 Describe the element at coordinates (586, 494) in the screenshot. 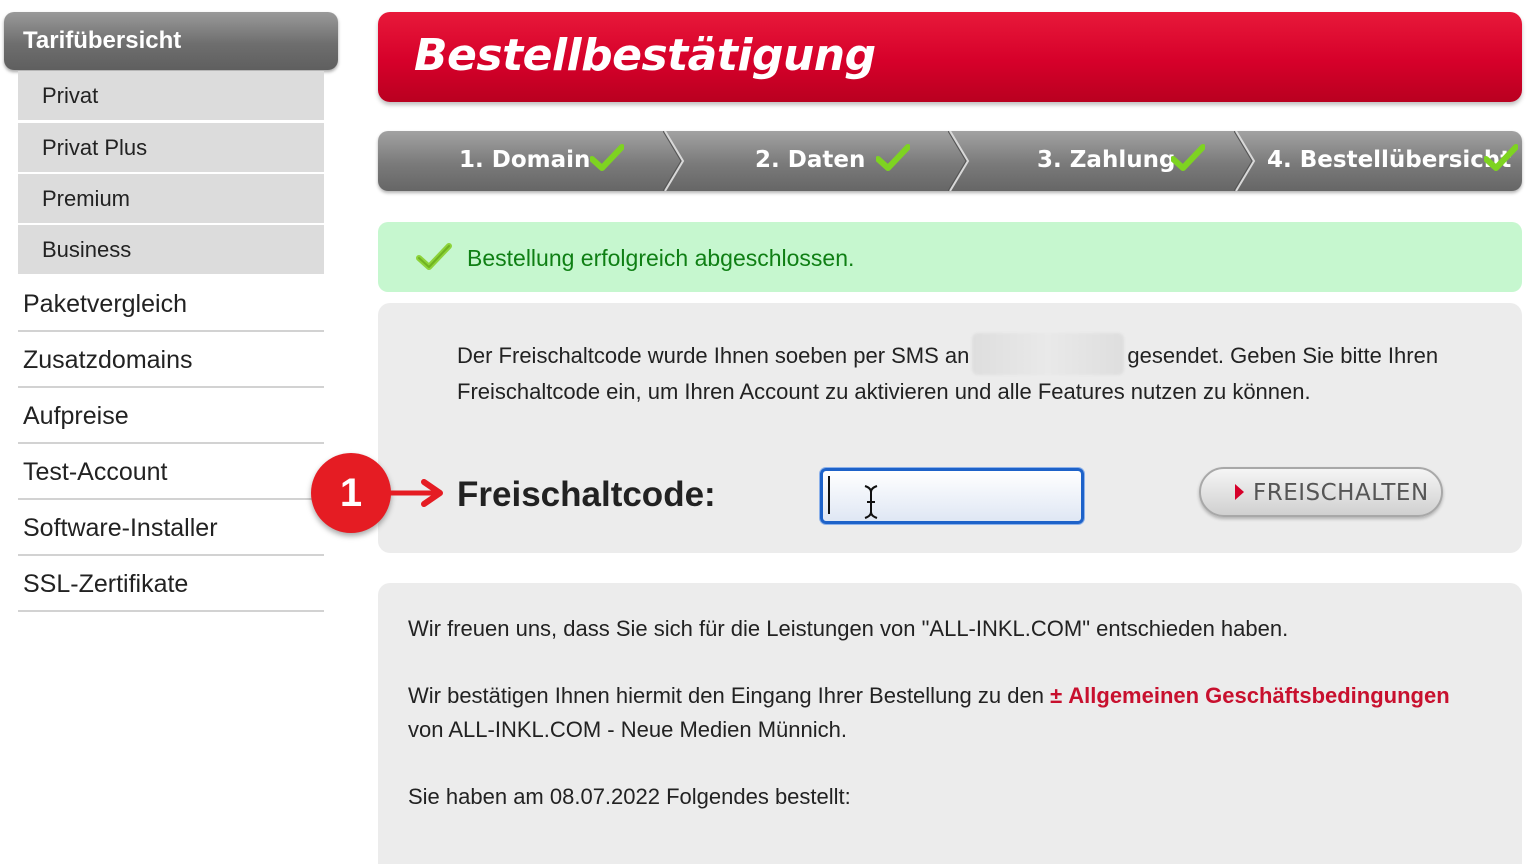

I see `activation-code-label: Freischaltcode:` at that location.